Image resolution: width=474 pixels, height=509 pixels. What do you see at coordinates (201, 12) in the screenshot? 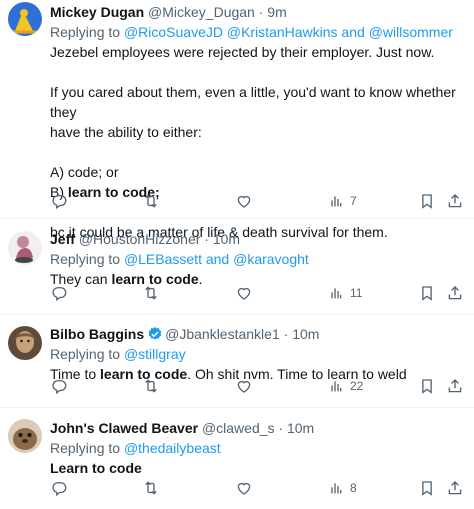
I see `user-handle: @Mickey_Dugan` at bounding box center [201, 12].